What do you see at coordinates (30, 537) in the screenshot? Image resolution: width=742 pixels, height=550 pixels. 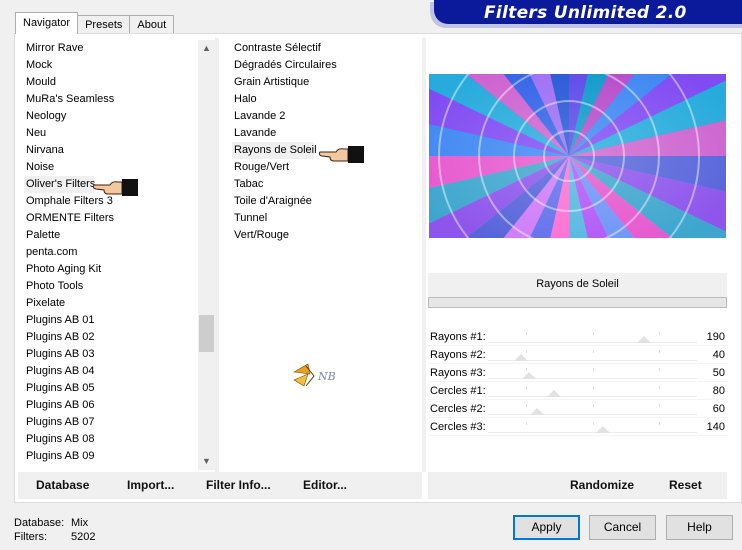 I see `filters-label: Filters:` at bounding box center [30, 537].